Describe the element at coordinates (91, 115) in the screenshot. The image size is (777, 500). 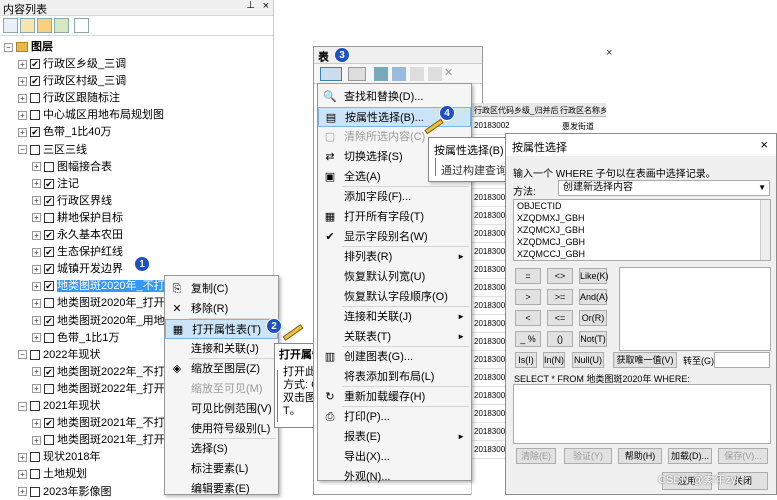
I see `layer-tree-item: + 中心城区用地布局规划图` at that location.